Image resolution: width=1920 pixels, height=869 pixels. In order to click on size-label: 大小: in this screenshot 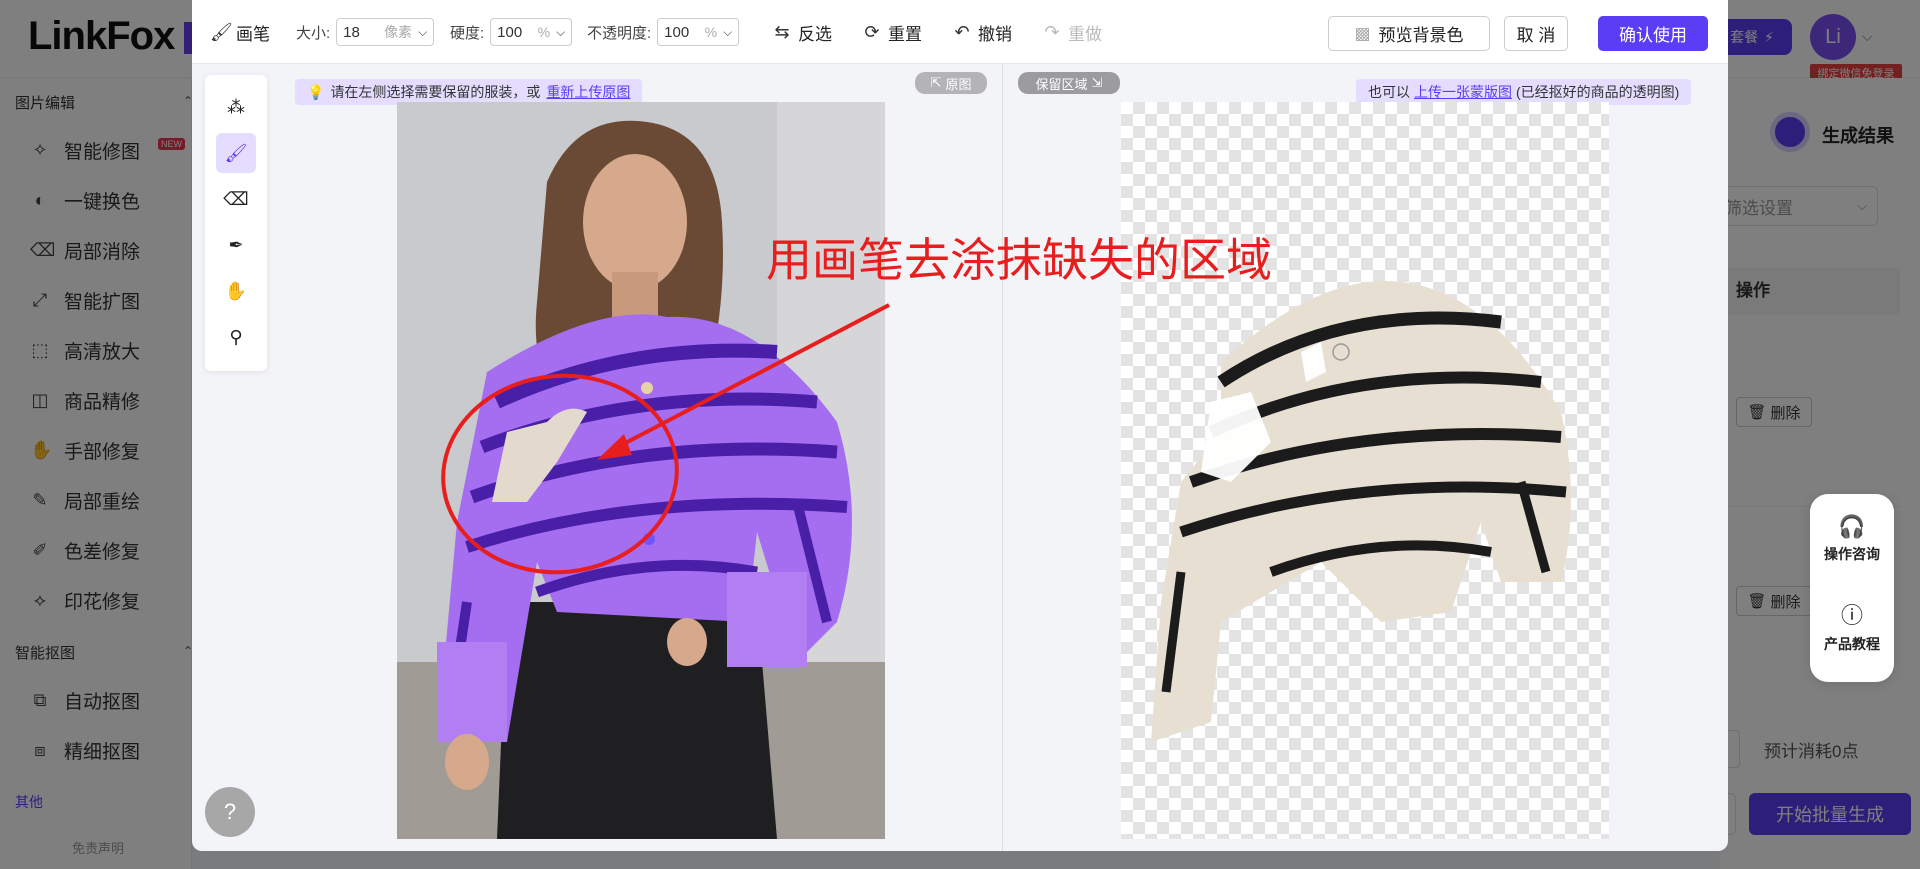, I will do `click(313, 33)`.